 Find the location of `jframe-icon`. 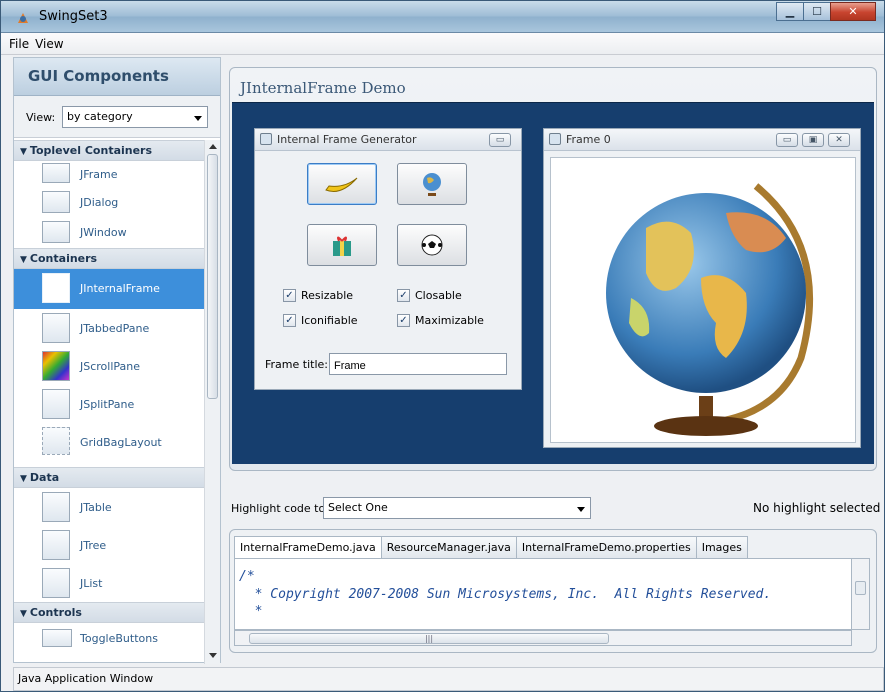

jframe-icon is located at coordinates (56, 173).